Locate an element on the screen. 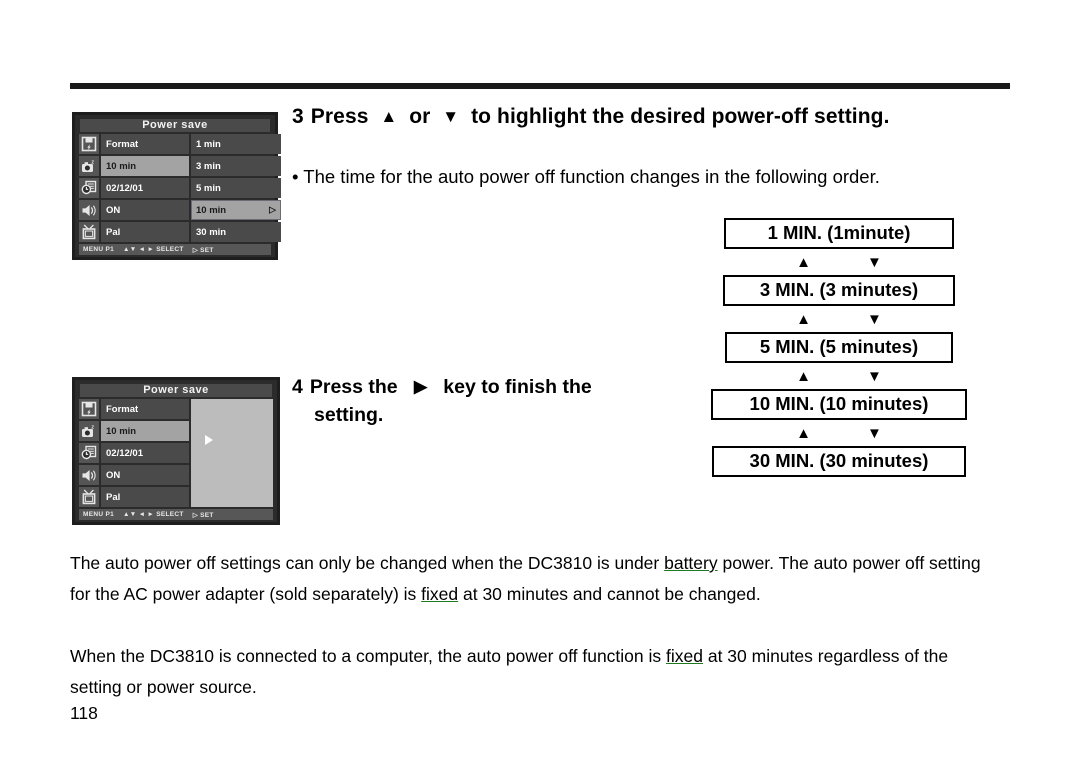 The image size is (1080, 765). step-4-text-a: Press the is located at coordinates (353, 387).